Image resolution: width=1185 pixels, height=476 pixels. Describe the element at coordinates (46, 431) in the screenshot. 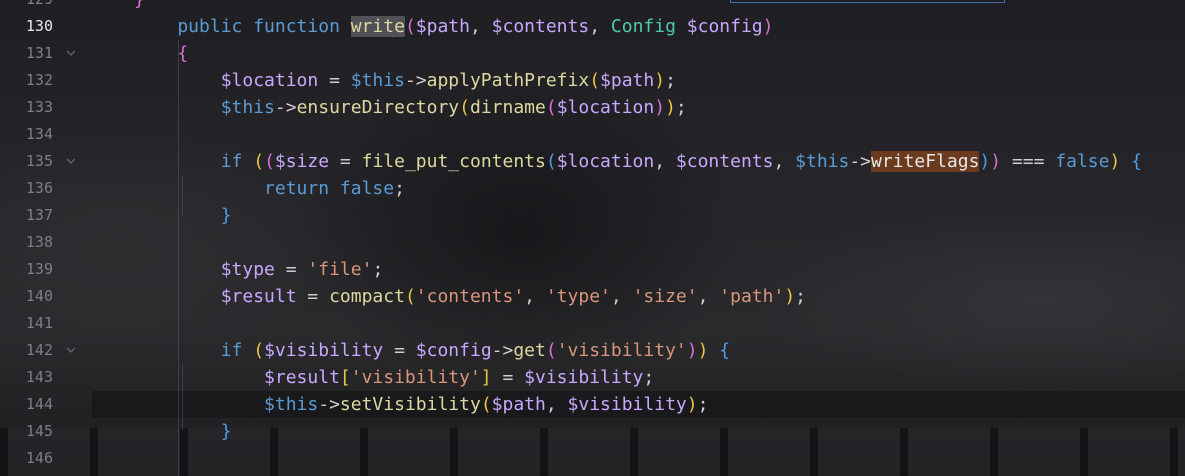

I see `gutter-row: 145` at that location.